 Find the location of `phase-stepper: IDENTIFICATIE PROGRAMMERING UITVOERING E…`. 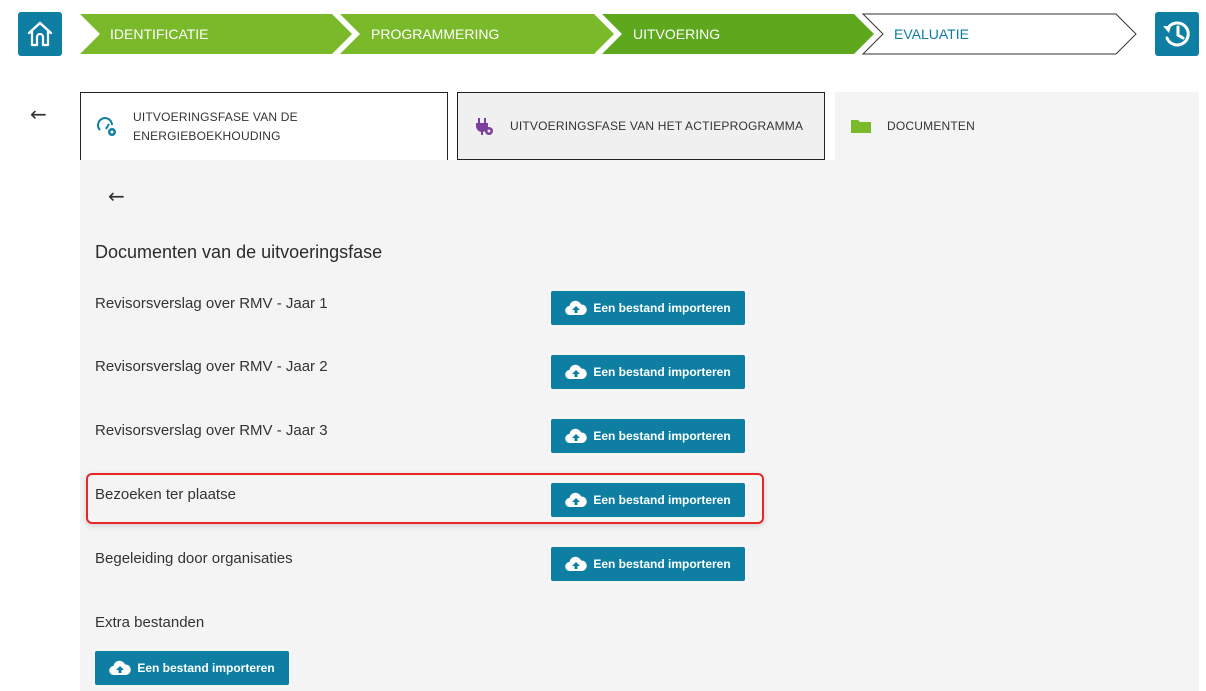

phase-stepper: IDENTIFICATIE PROGRAMMERING UITVOERING E… is located at coordinates (603, 34).